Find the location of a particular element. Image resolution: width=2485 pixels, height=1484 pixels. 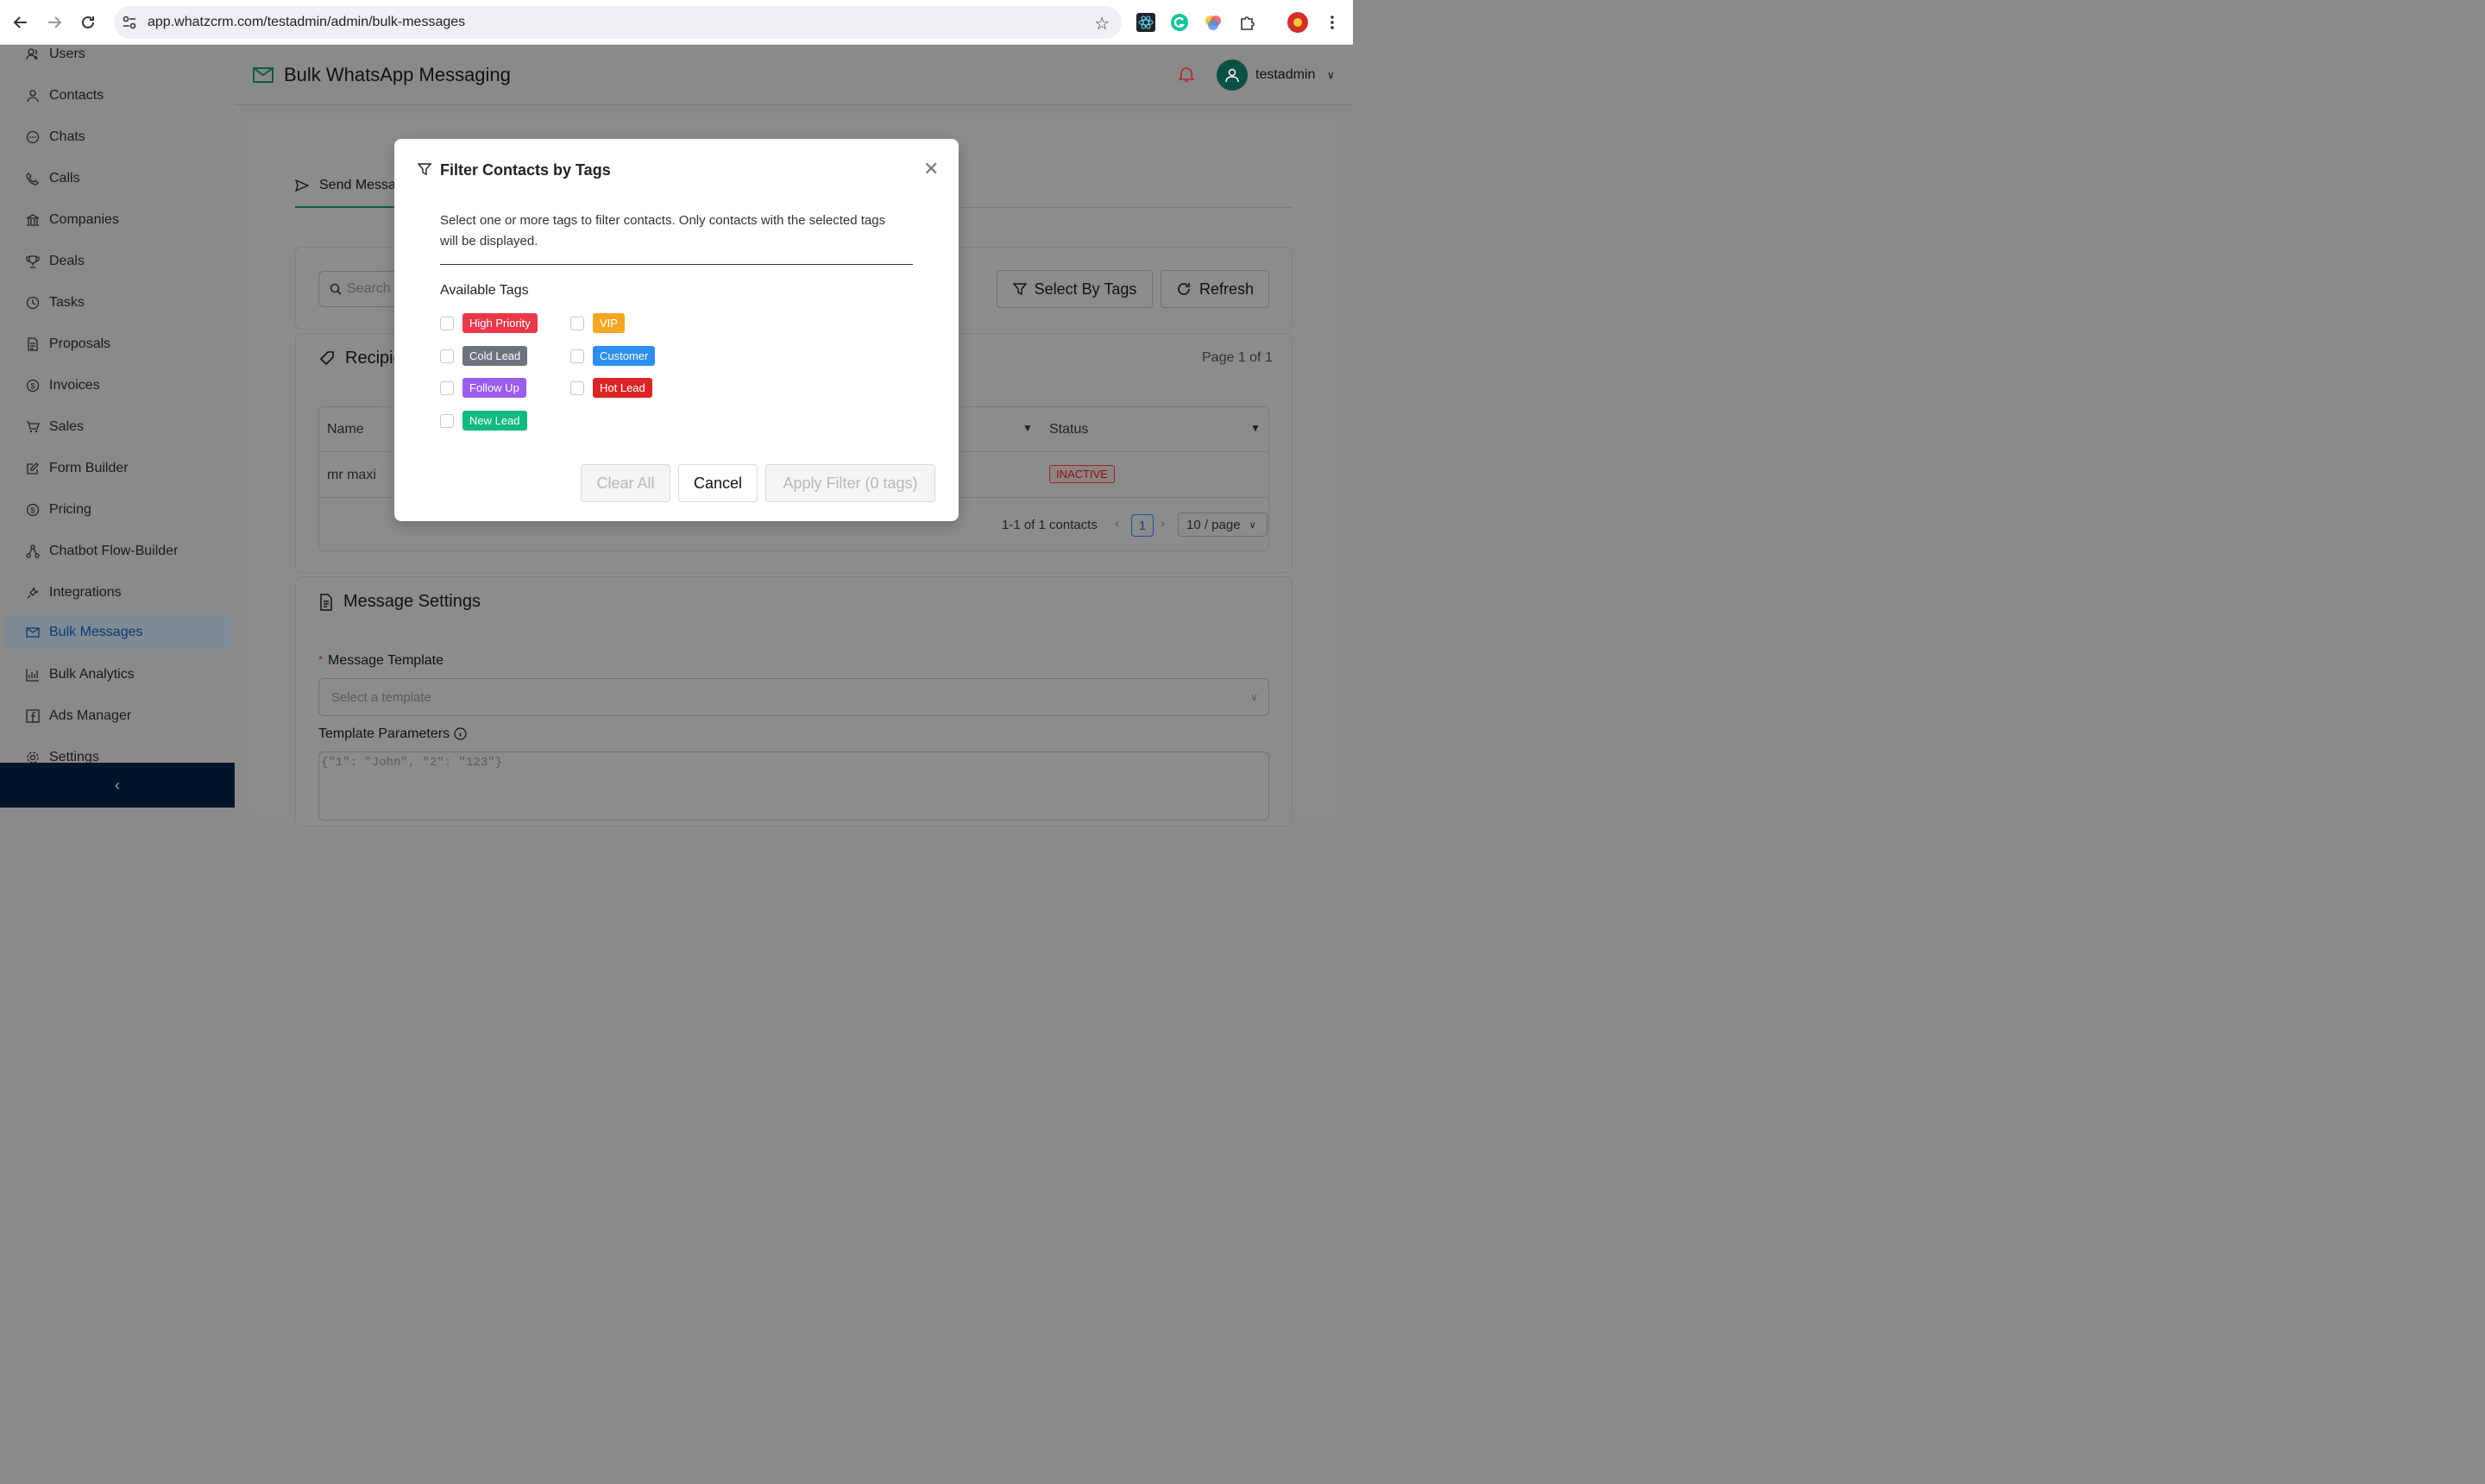

sidebar-item-bulk-messages: Bulk Messages is located at coordinates (117, 632).